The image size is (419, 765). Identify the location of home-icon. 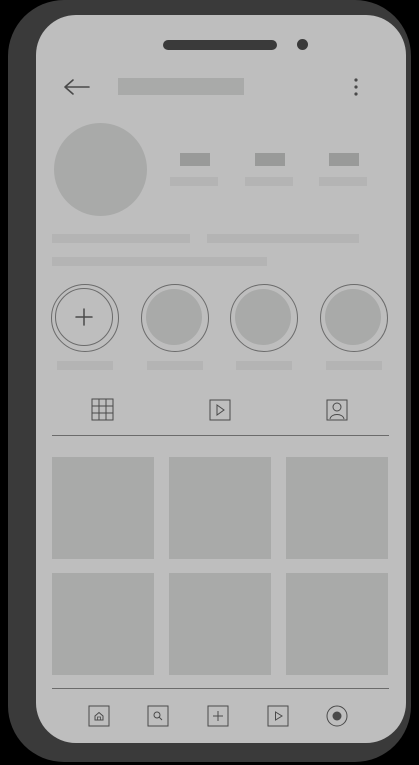
(99, 716).